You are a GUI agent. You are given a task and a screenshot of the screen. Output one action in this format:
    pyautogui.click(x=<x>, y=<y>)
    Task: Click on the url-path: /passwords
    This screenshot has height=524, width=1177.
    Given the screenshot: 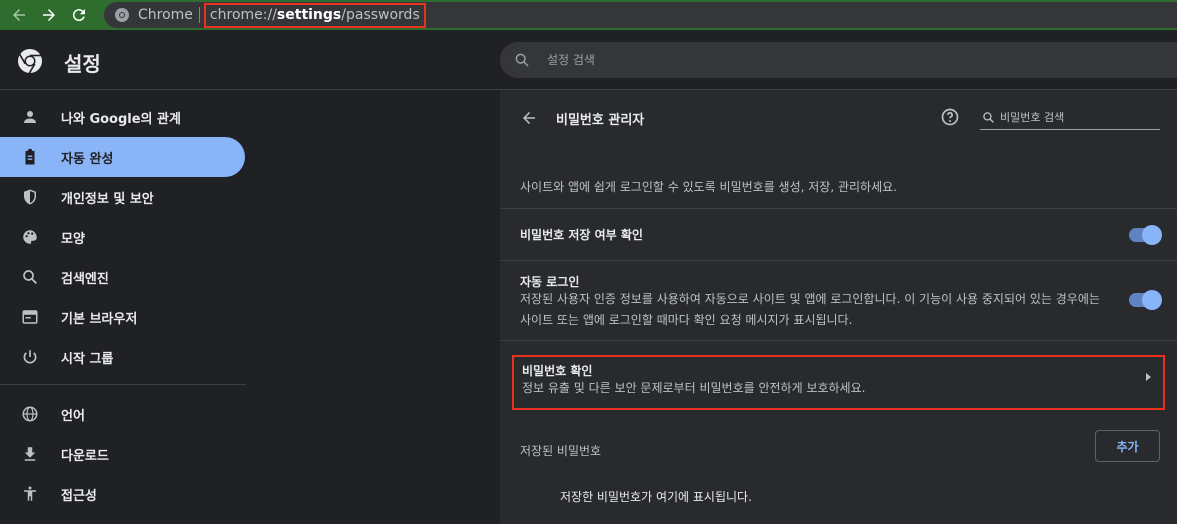 What is the action you would take?
    pyautogui.click(x=380, y=15)
    